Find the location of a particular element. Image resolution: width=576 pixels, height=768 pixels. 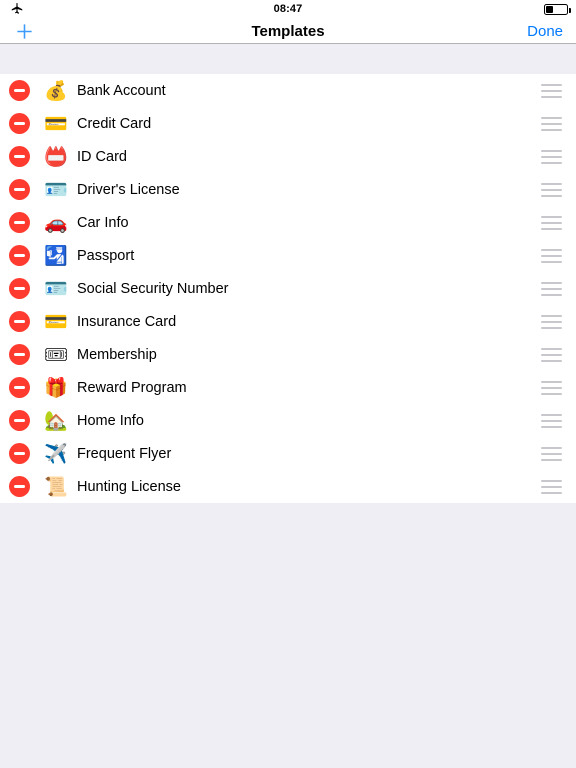

table-row-label: Insurance Card is located at coordinates (127, 321).